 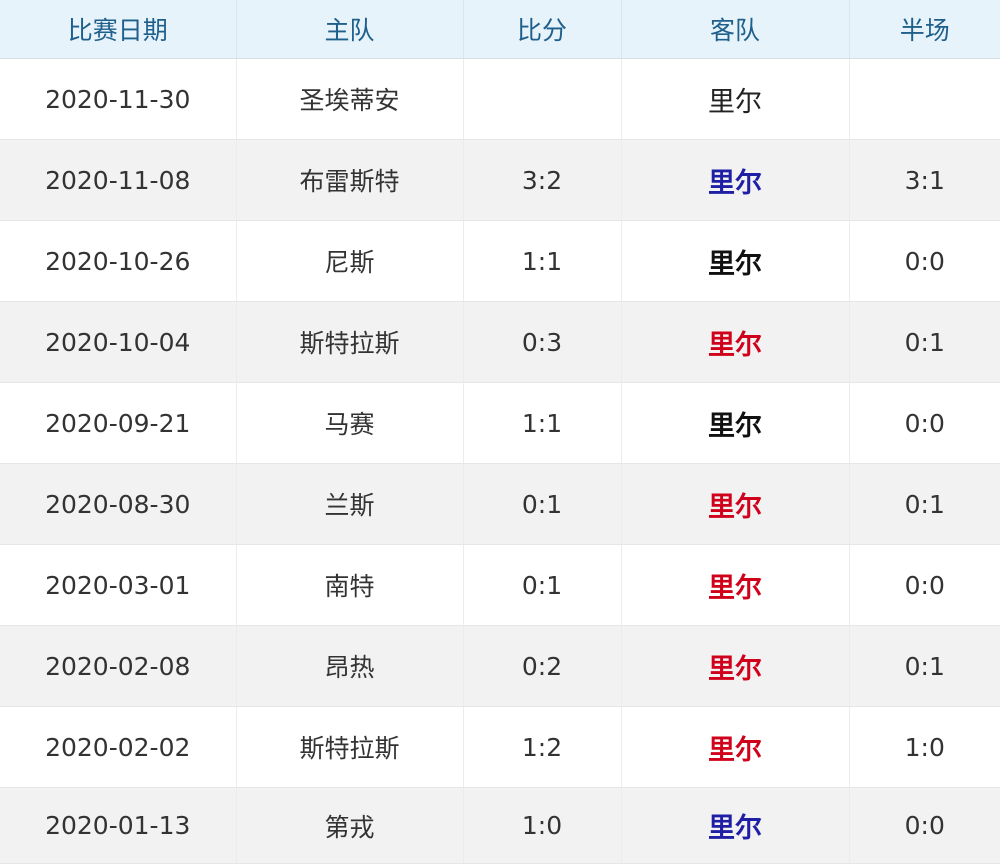 I want to click on table-row: 2020-11-08 布雷斯特 3:2 里尔 3:1, so click(x=500, y=180).